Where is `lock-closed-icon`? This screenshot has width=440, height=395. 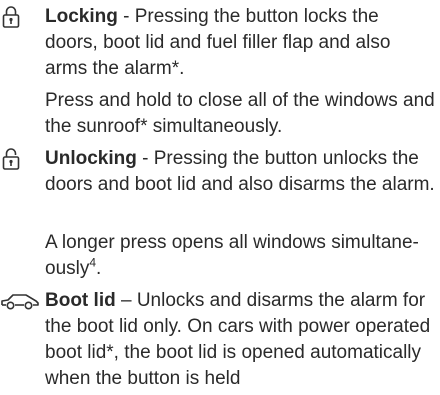
lock-closed-icon is located at coordinates (11, 21).